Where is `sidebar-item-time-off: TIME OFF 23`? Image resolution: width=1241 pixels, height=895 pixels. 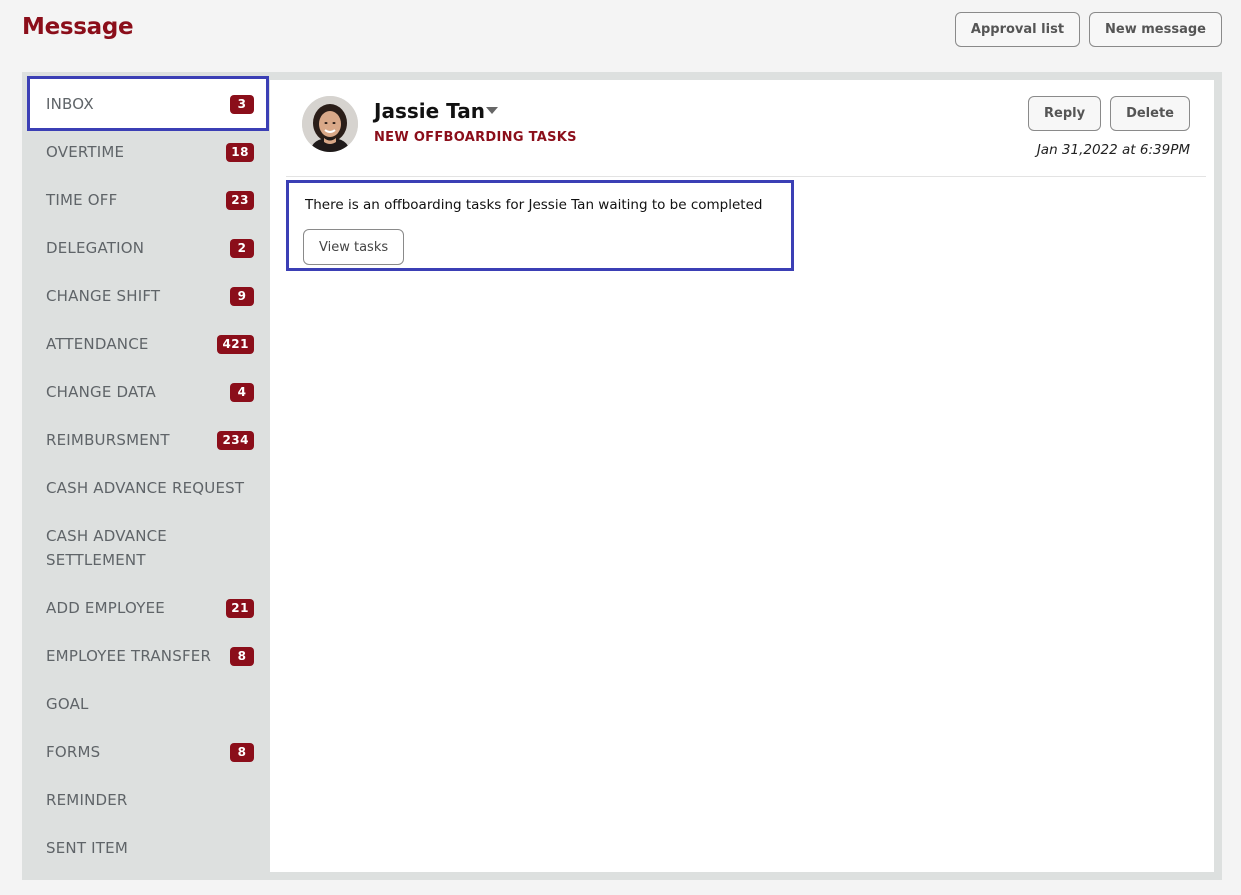 sidebar-item-time-off: TIME OFF 23 is located at coordinates (150, 200).